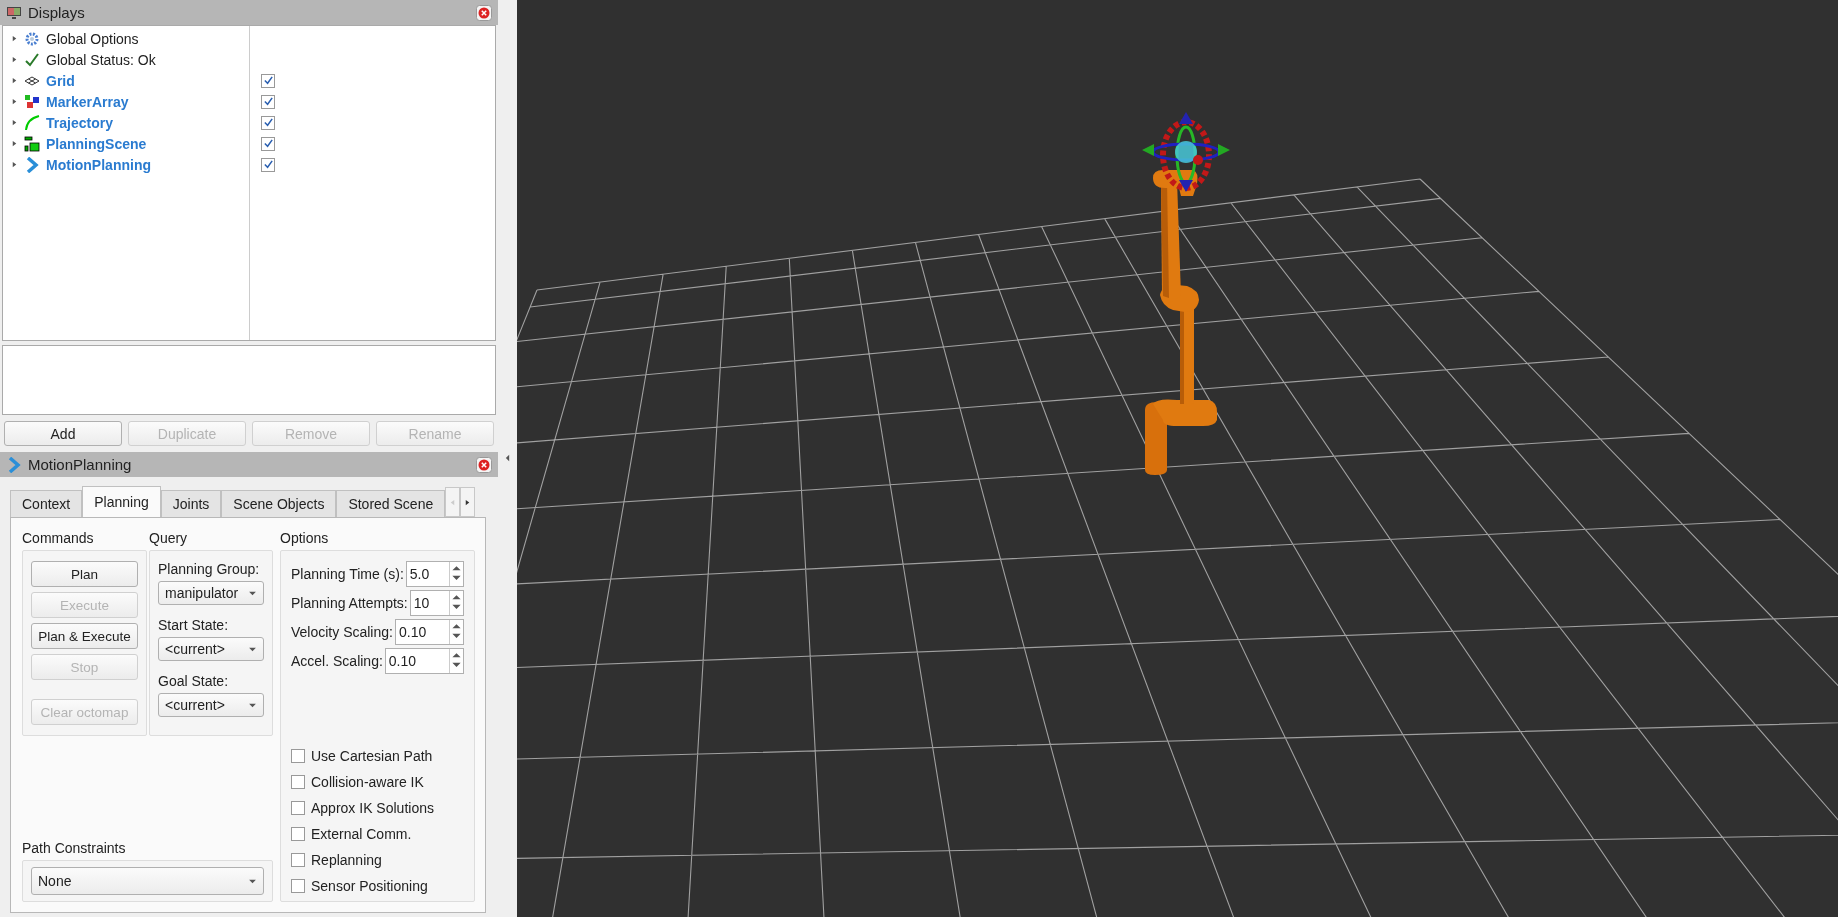 The width and height of the screenshot is (1838, 917). What do you see at coordinates (279, 503) in the screenshot?
I see `tab: Scene Objects` at bounding box center [279, 503].